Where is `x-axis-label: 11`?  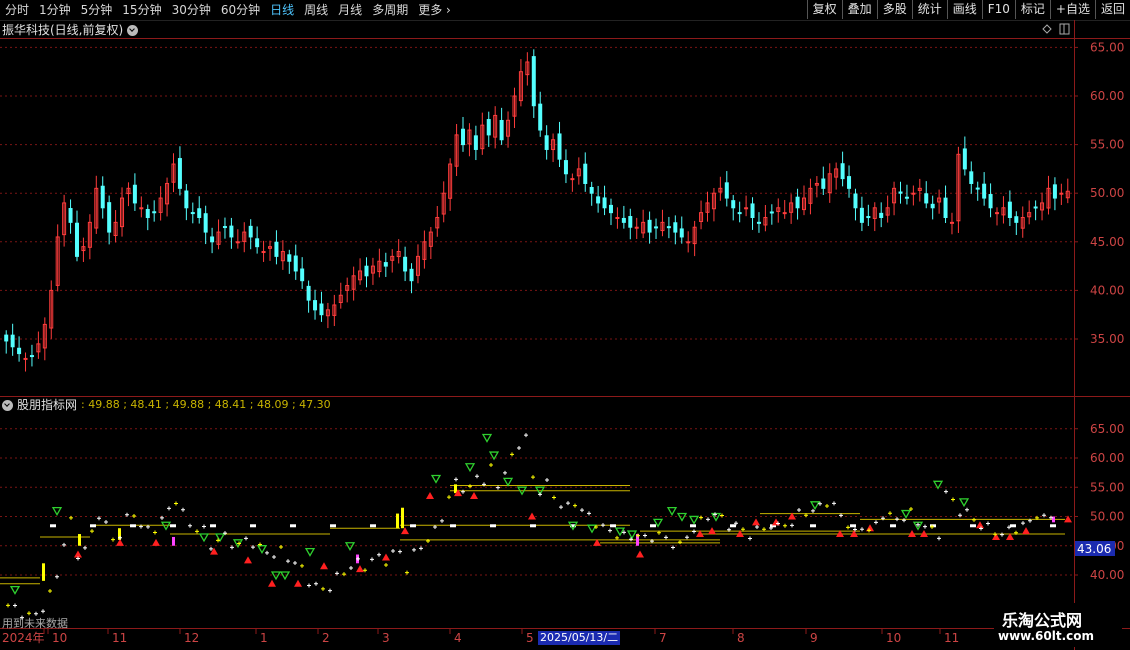 x-axis-label: 11 is located at coordinates (119, 638).